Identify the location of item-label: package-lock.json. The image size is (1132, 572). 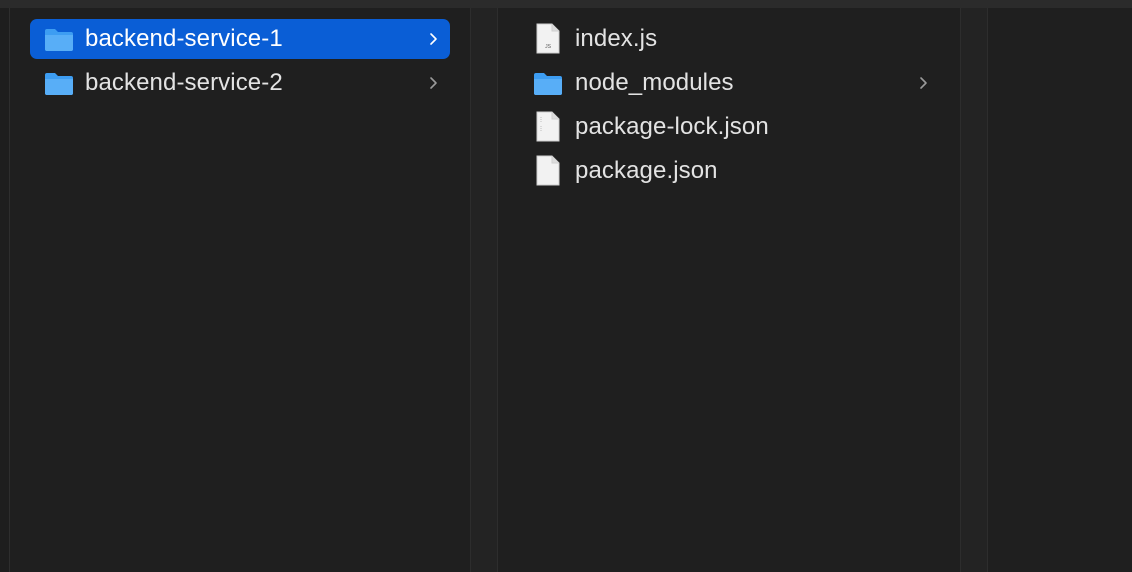
(672, 126).